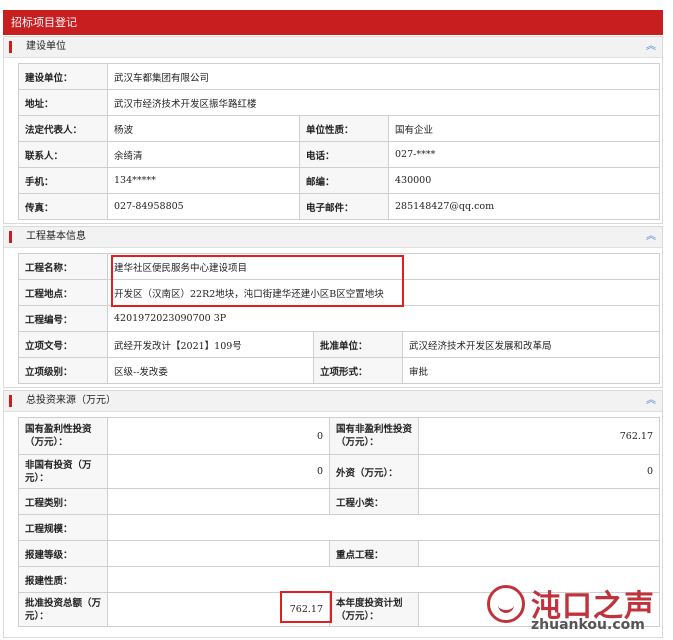 The width and height of the screenshot is (673, 640). What do you see at coordinates (374, 501) in the screenshot?
I see `subcategory-label: 工程小类：` at bounding box center [374, 501].